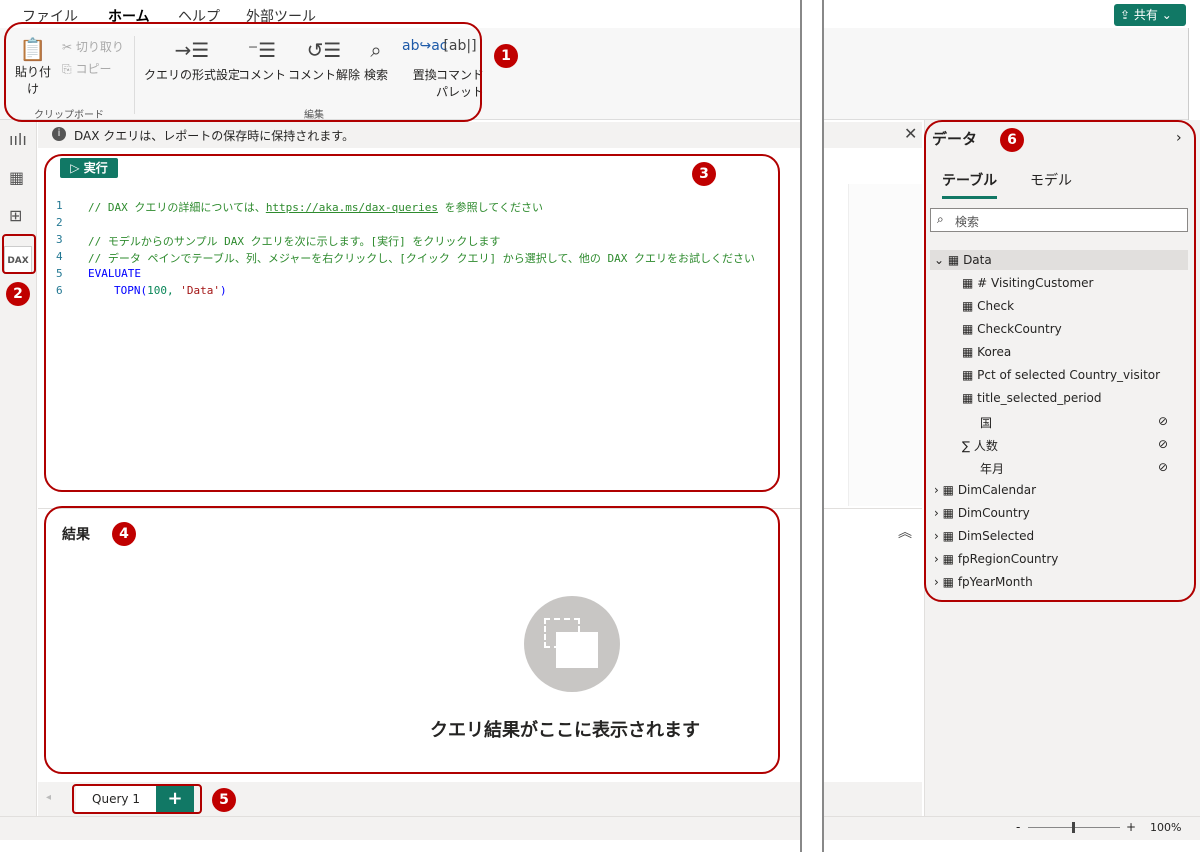  What do you see at coordinates (910, 133) in the screenshot?
I see `close-icon: ✕` at bounding box center [910, 133].